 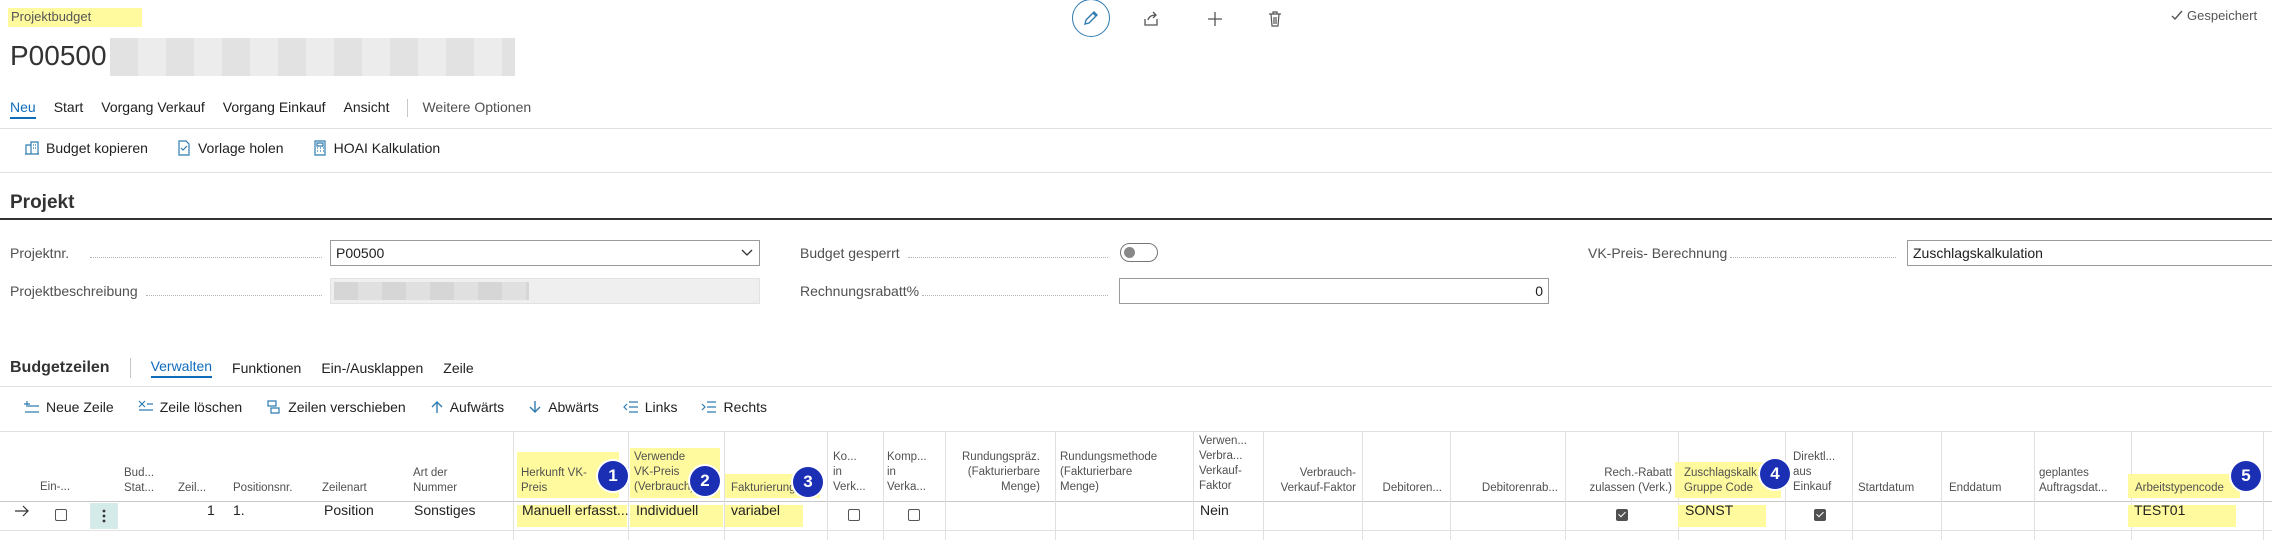 I want to click on vorlage-holen-button: Vorlage holen, so click(x=230, y=148).